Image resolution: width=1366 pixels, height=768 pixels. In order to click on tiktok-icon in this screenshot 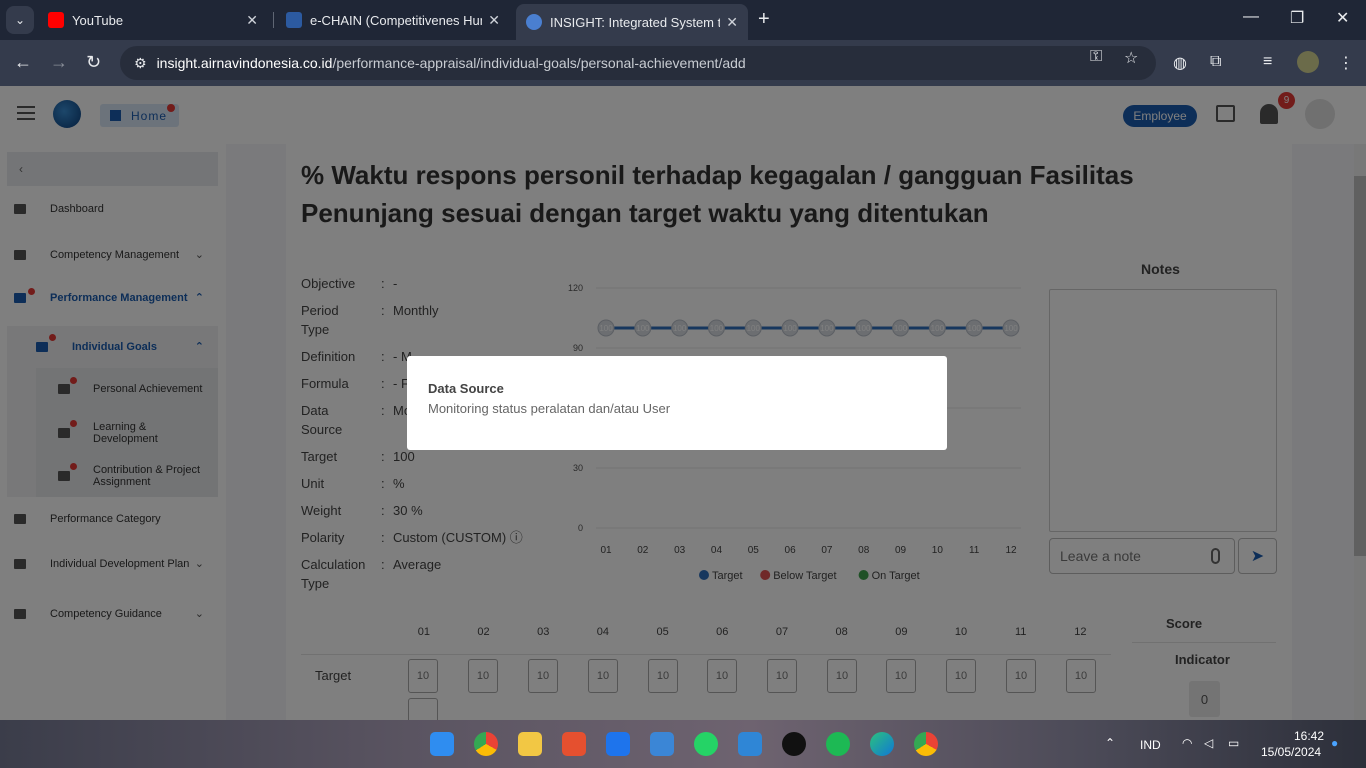, I will do `click(794, 744)`.